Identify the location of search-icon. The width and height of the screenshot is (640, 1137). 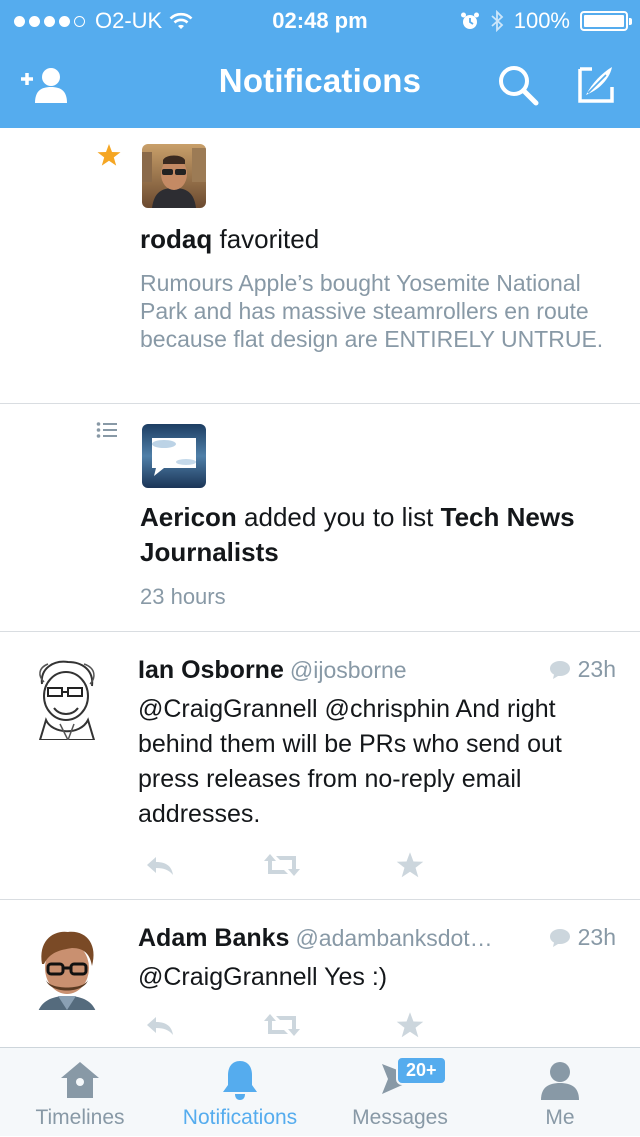
(519, 86).